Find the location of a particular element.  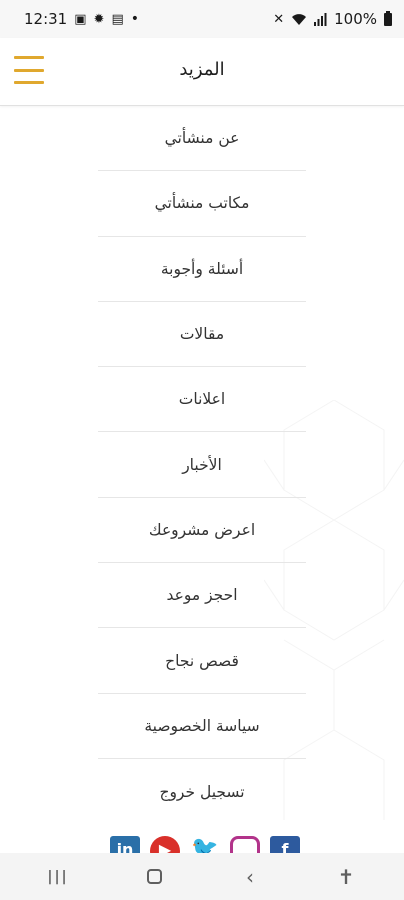

menu-item-offices: مكاتب منشأتي is located at coordinates (202, 204).